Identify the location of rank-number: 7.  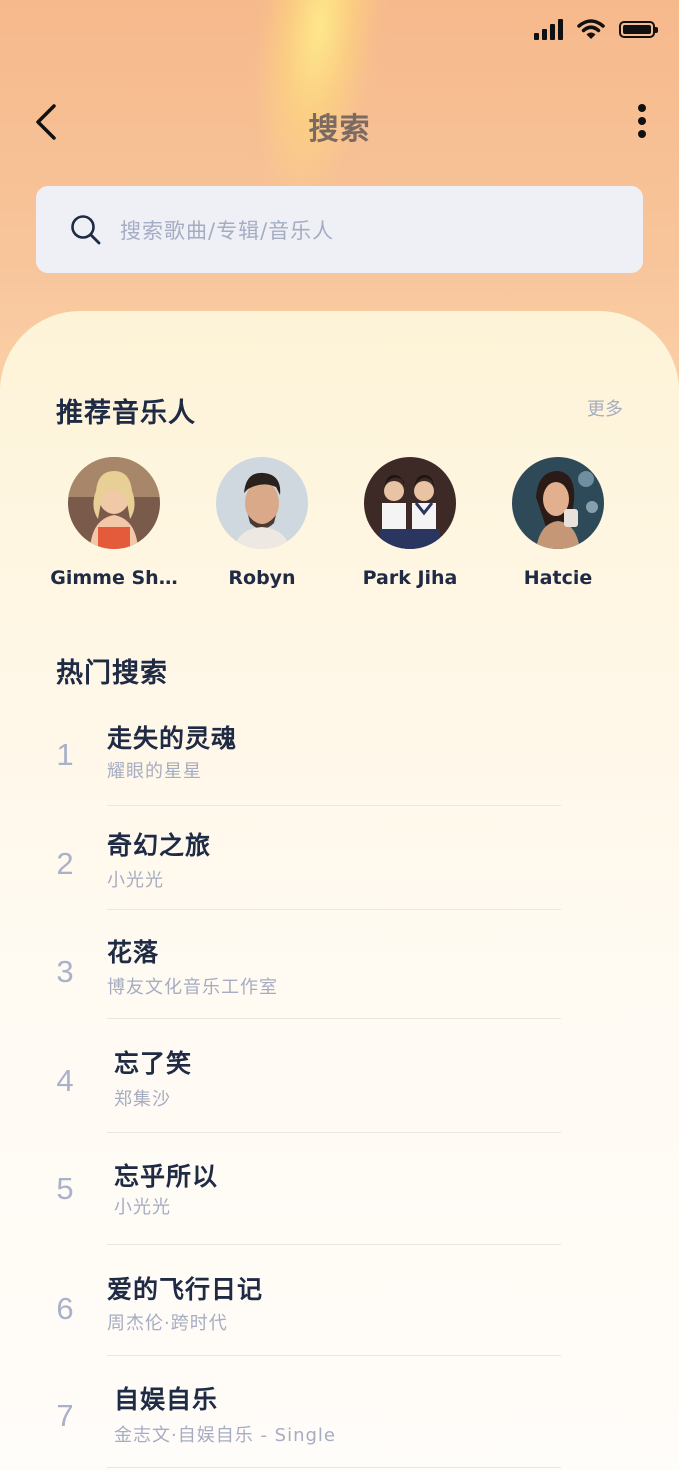
(65, 1415).